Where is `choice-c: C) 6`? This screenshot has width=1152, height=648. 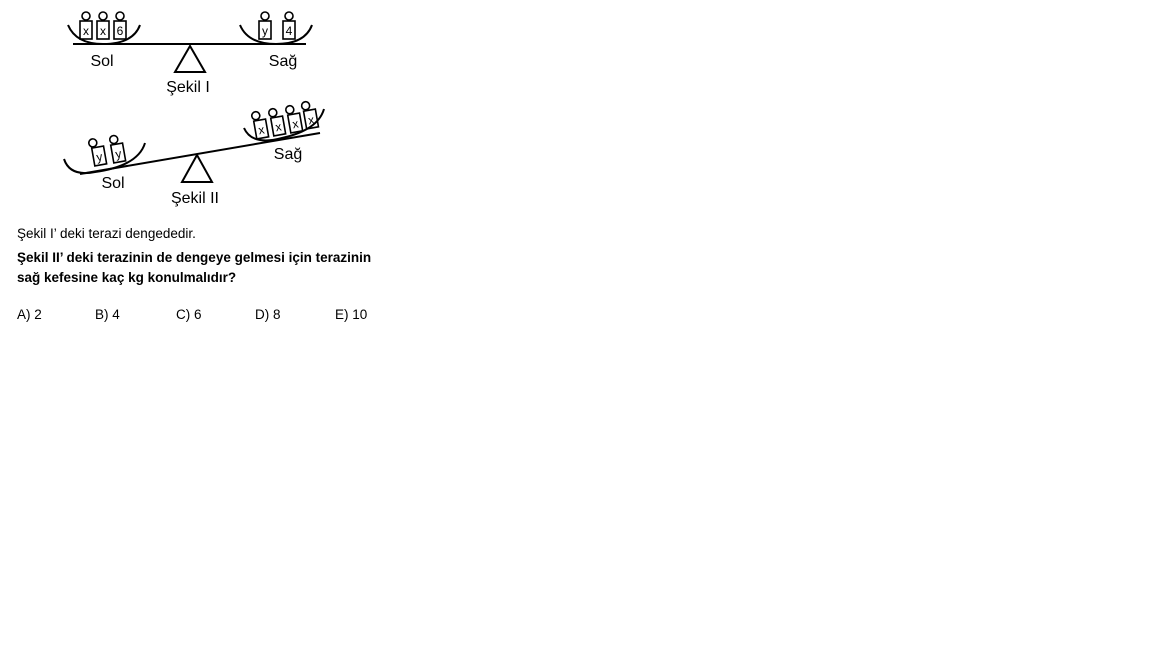
choice-c: C) 6 is located at coordinates (189, 314).